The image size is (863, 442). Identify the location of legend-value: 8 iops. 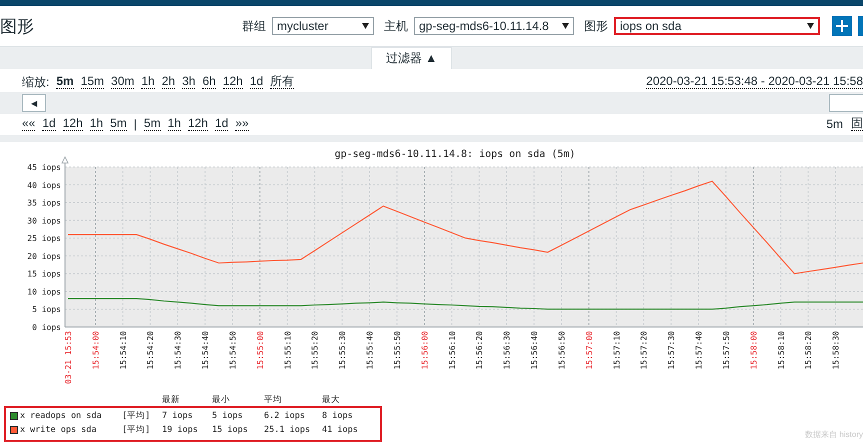
(338, 416).